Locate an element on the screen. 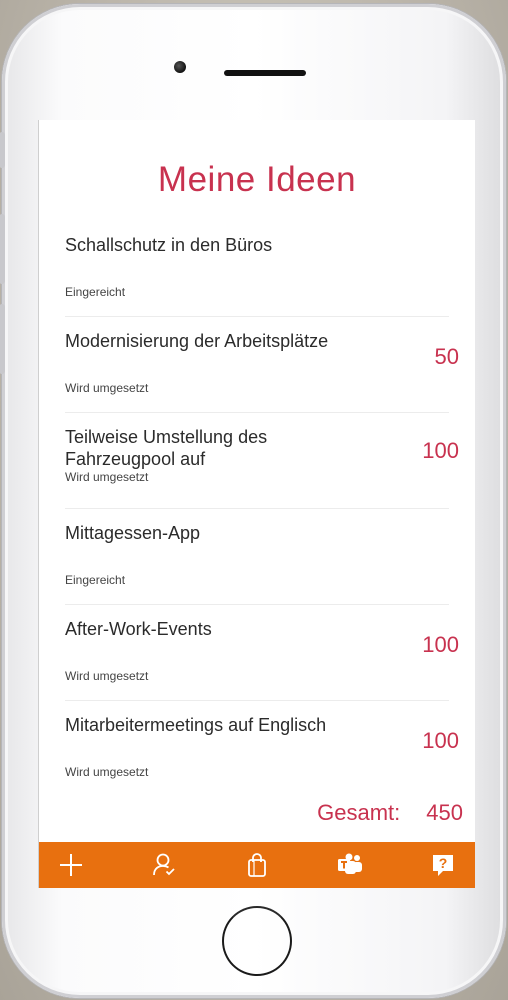 This screenshot has width=508, height=1000. idea-name: Modernisierung der Arbeitsplätze is located at coordinates (197, 341).